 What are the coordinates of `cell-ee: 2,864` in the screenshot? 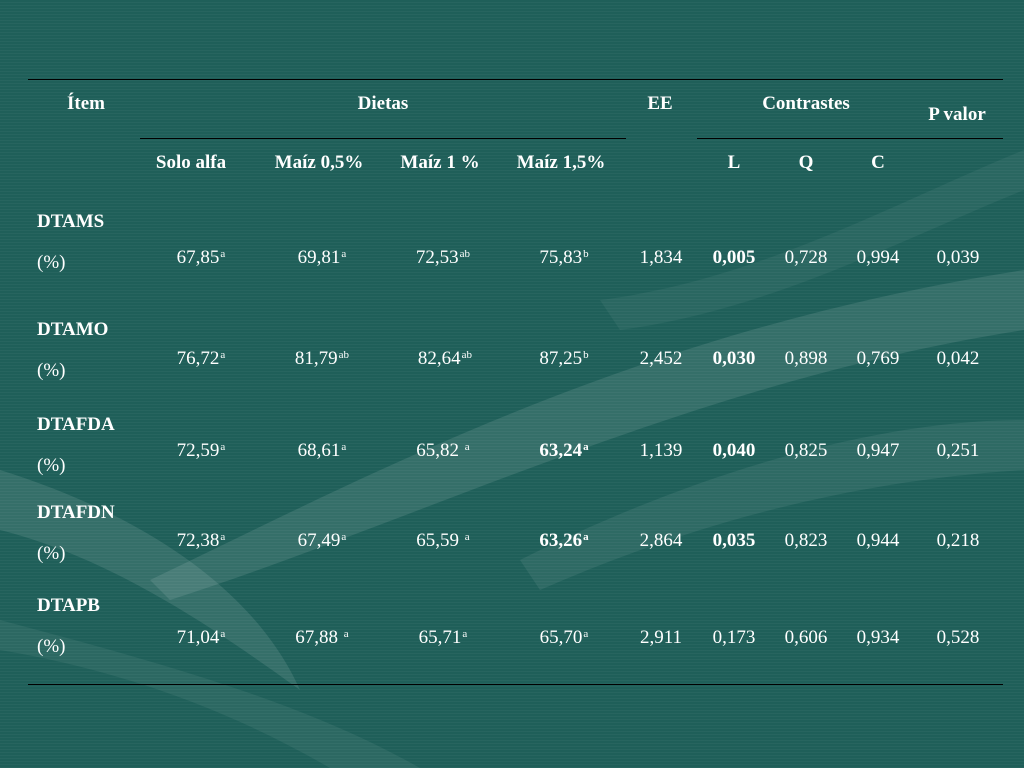 It's located at (661, 540).